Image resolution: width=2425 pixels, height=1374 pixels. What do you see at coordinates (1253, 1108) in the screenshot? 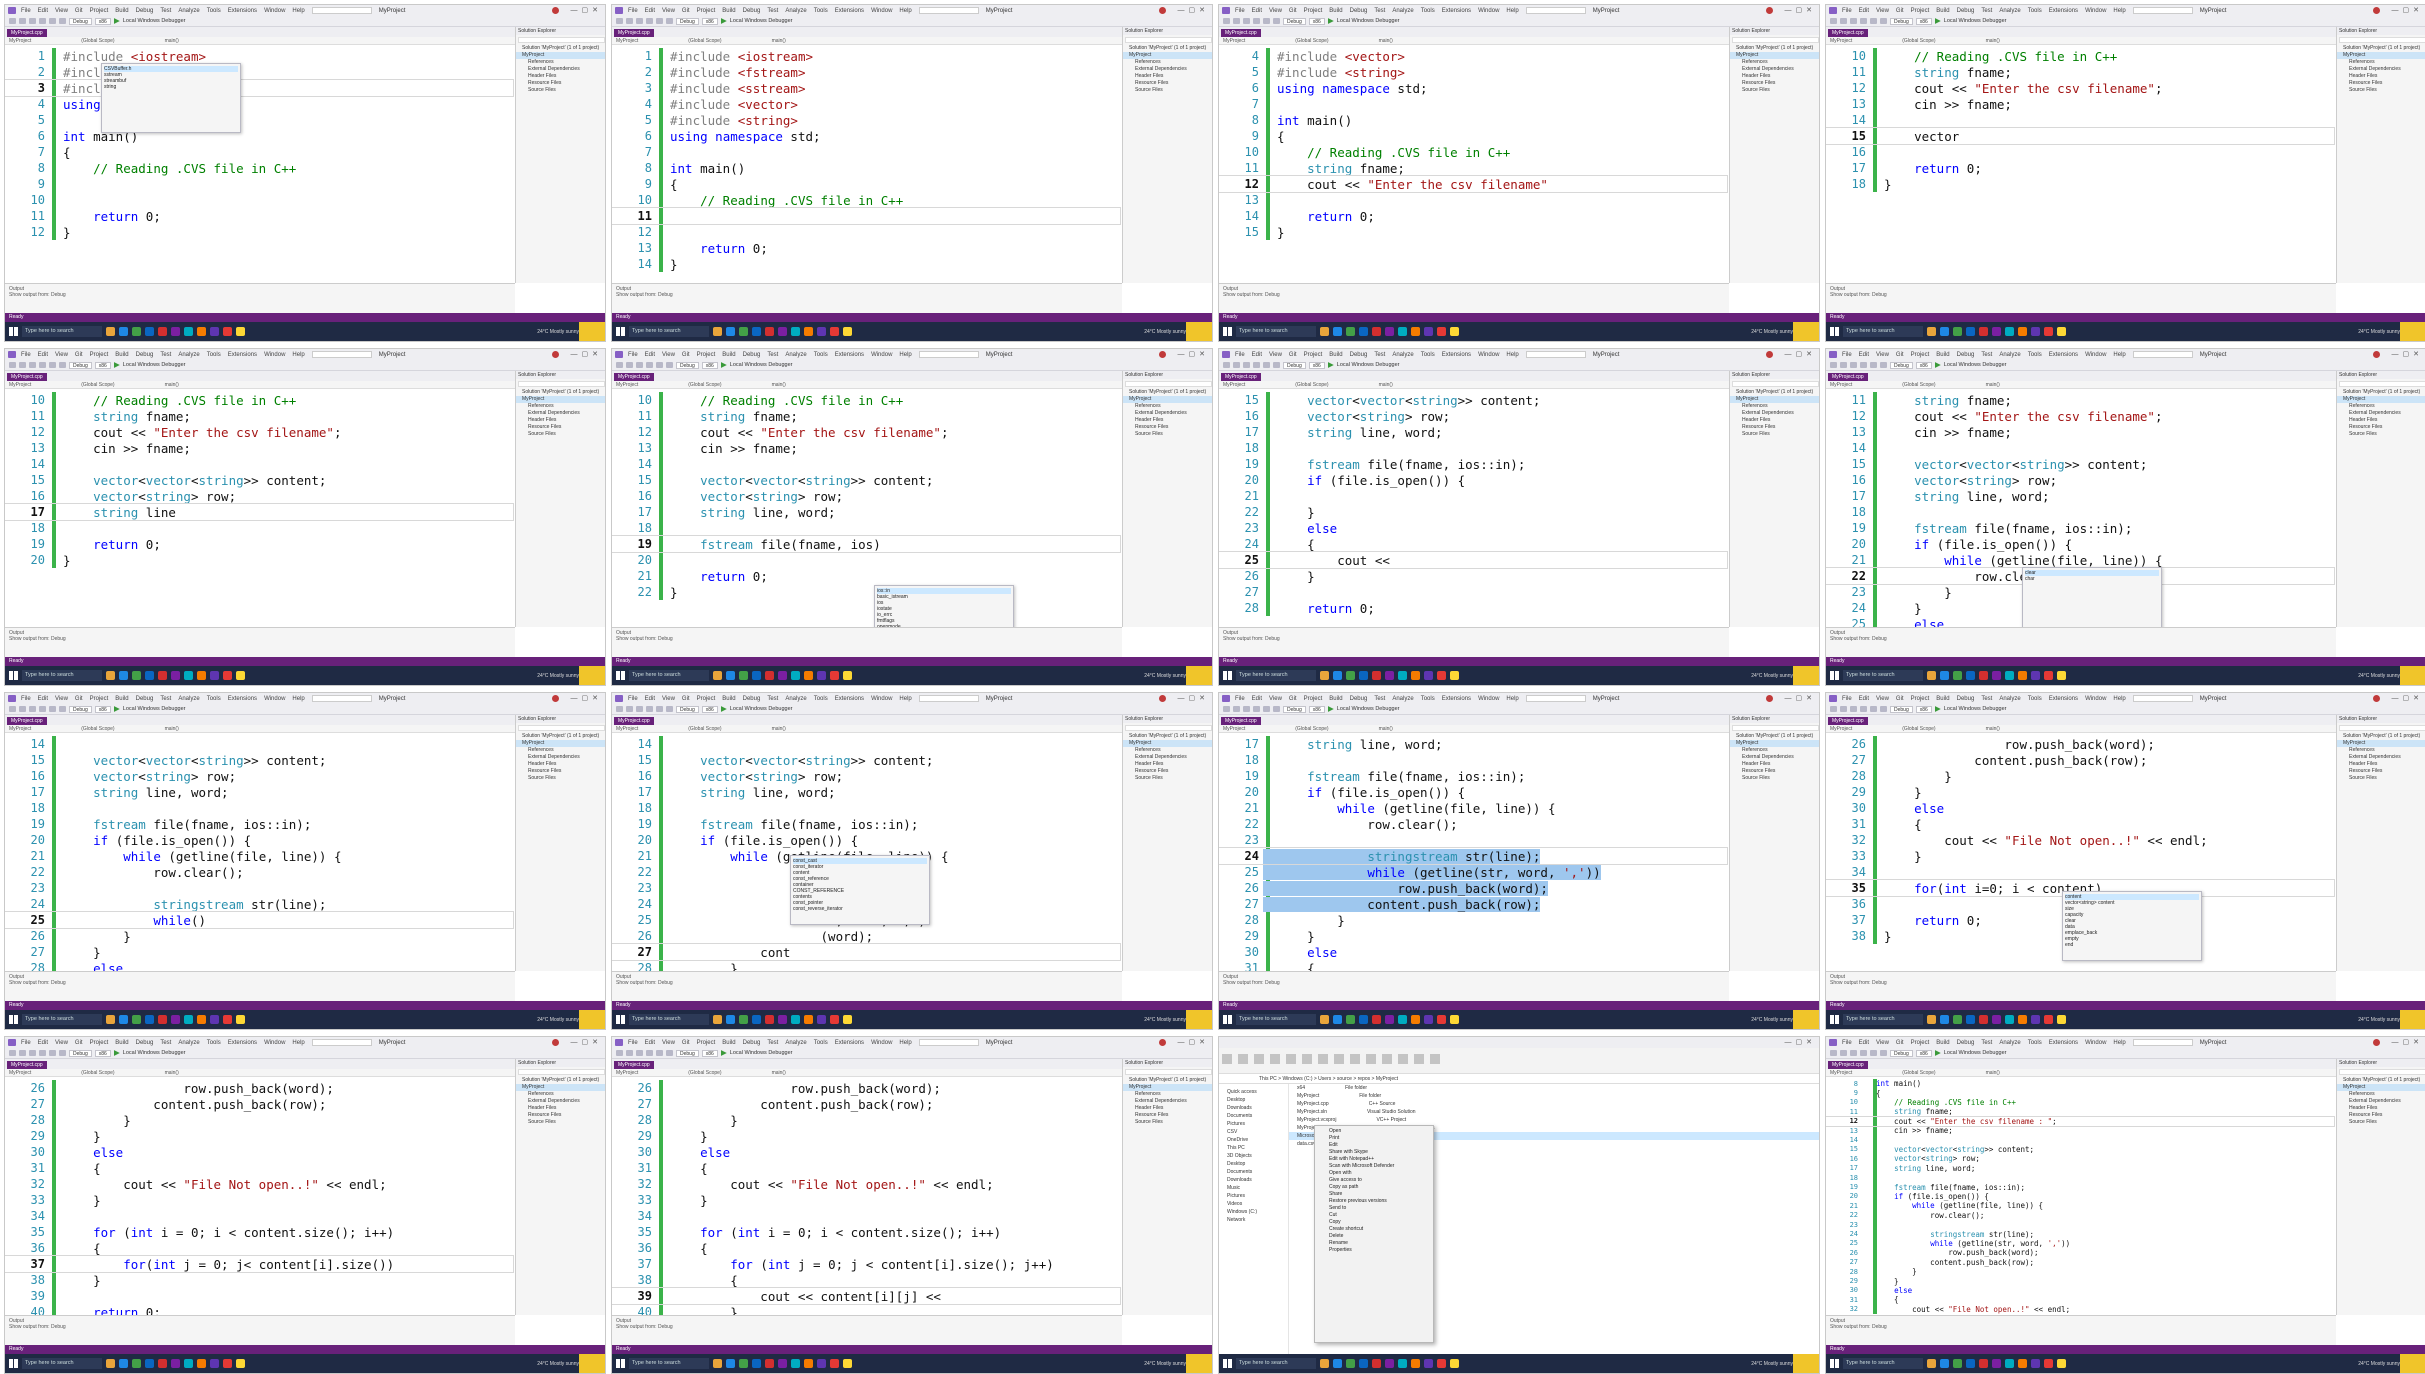
I see `nav-item: Downloads` at bounding box center [1253, 1108].